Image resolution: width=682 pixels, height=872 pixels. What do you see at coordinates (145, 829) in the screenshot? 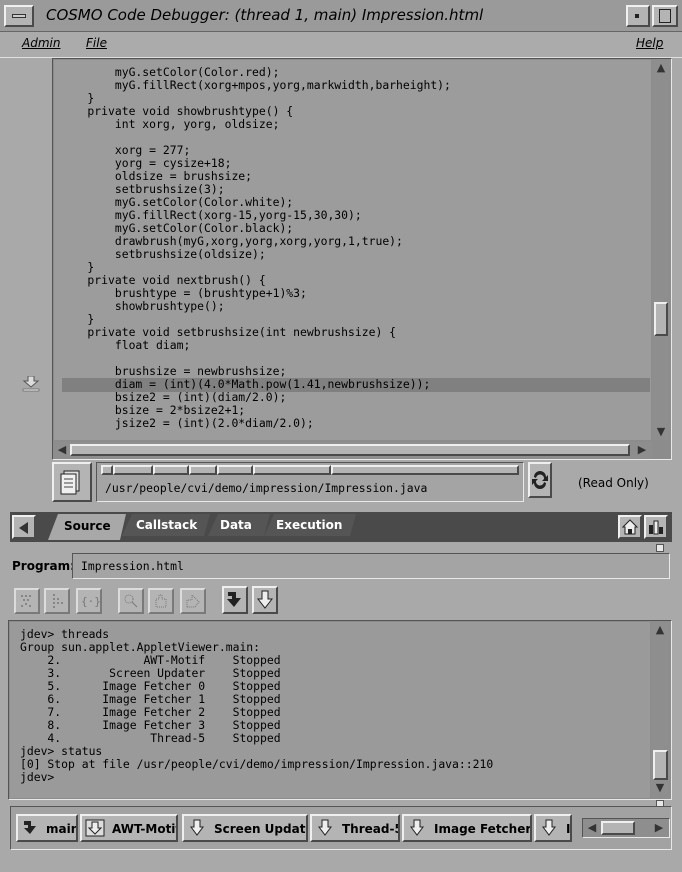
I see `thread-label-awt-motif: AWT-Motif` at bounding box center [145, 829].